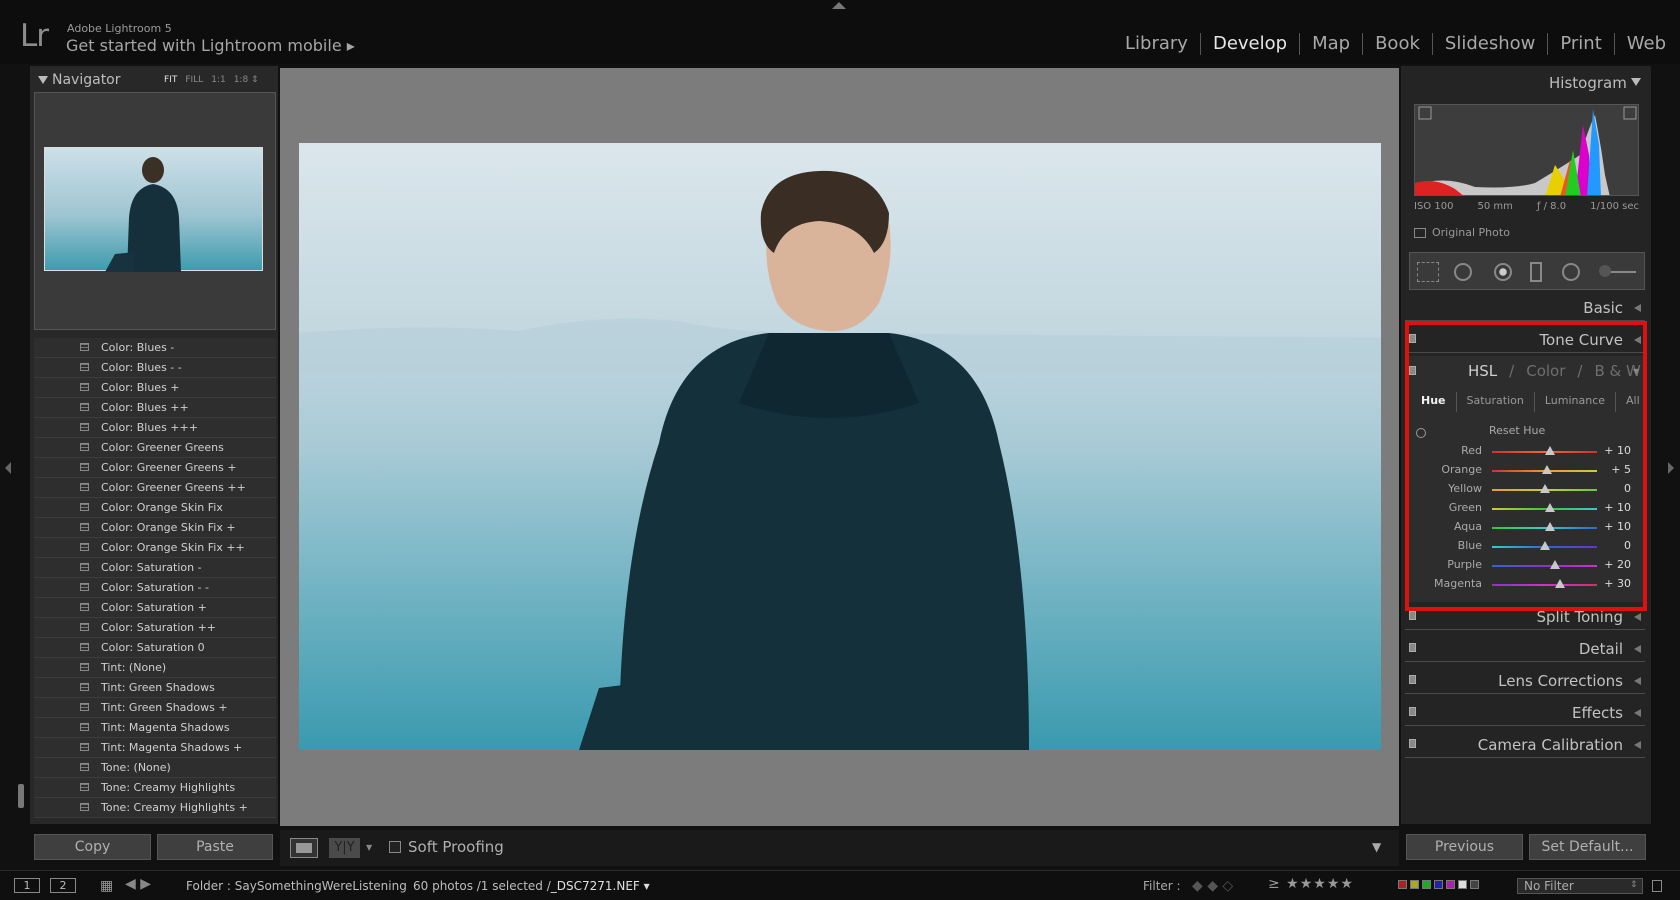 Image resolution: width=1680 pixels, height=900 pixels. I want to click on flag-filter-icons: ◆ ◆ ◇, so click(1212, 886).